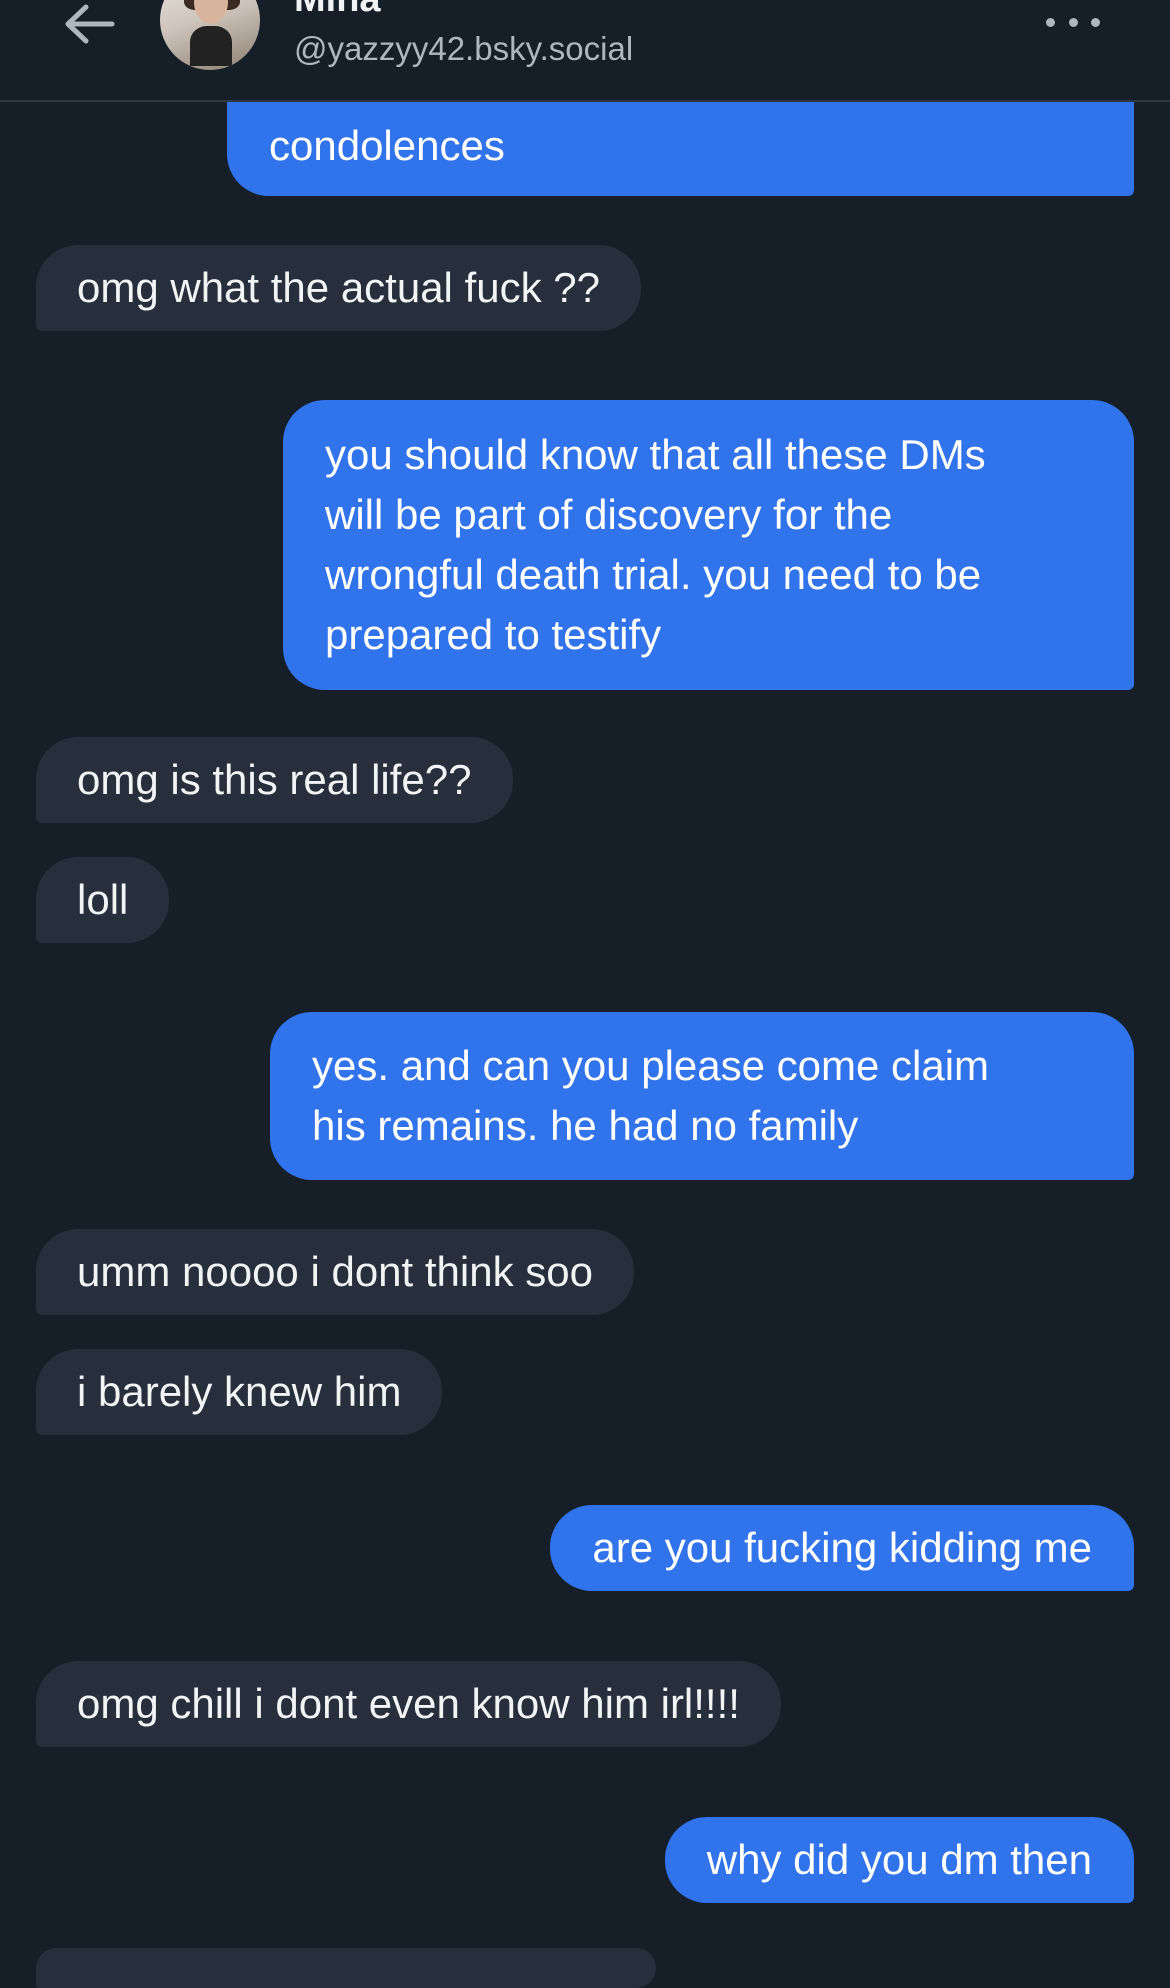 The height and width of the screenshot is (1988, 1170). I want to click on contact-name: Mina, so click(337, 10).